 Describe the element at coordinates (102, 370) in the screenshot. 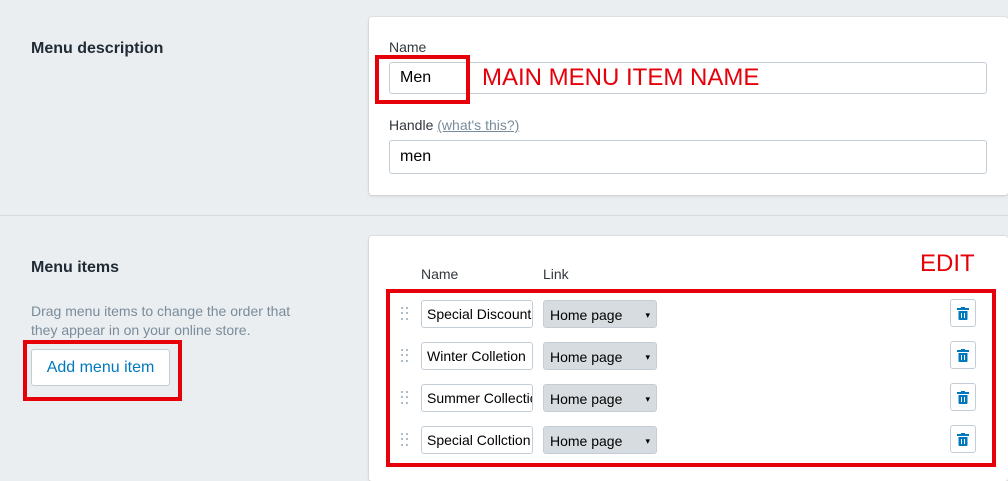

I see `add-item-highlight-box` at that location.